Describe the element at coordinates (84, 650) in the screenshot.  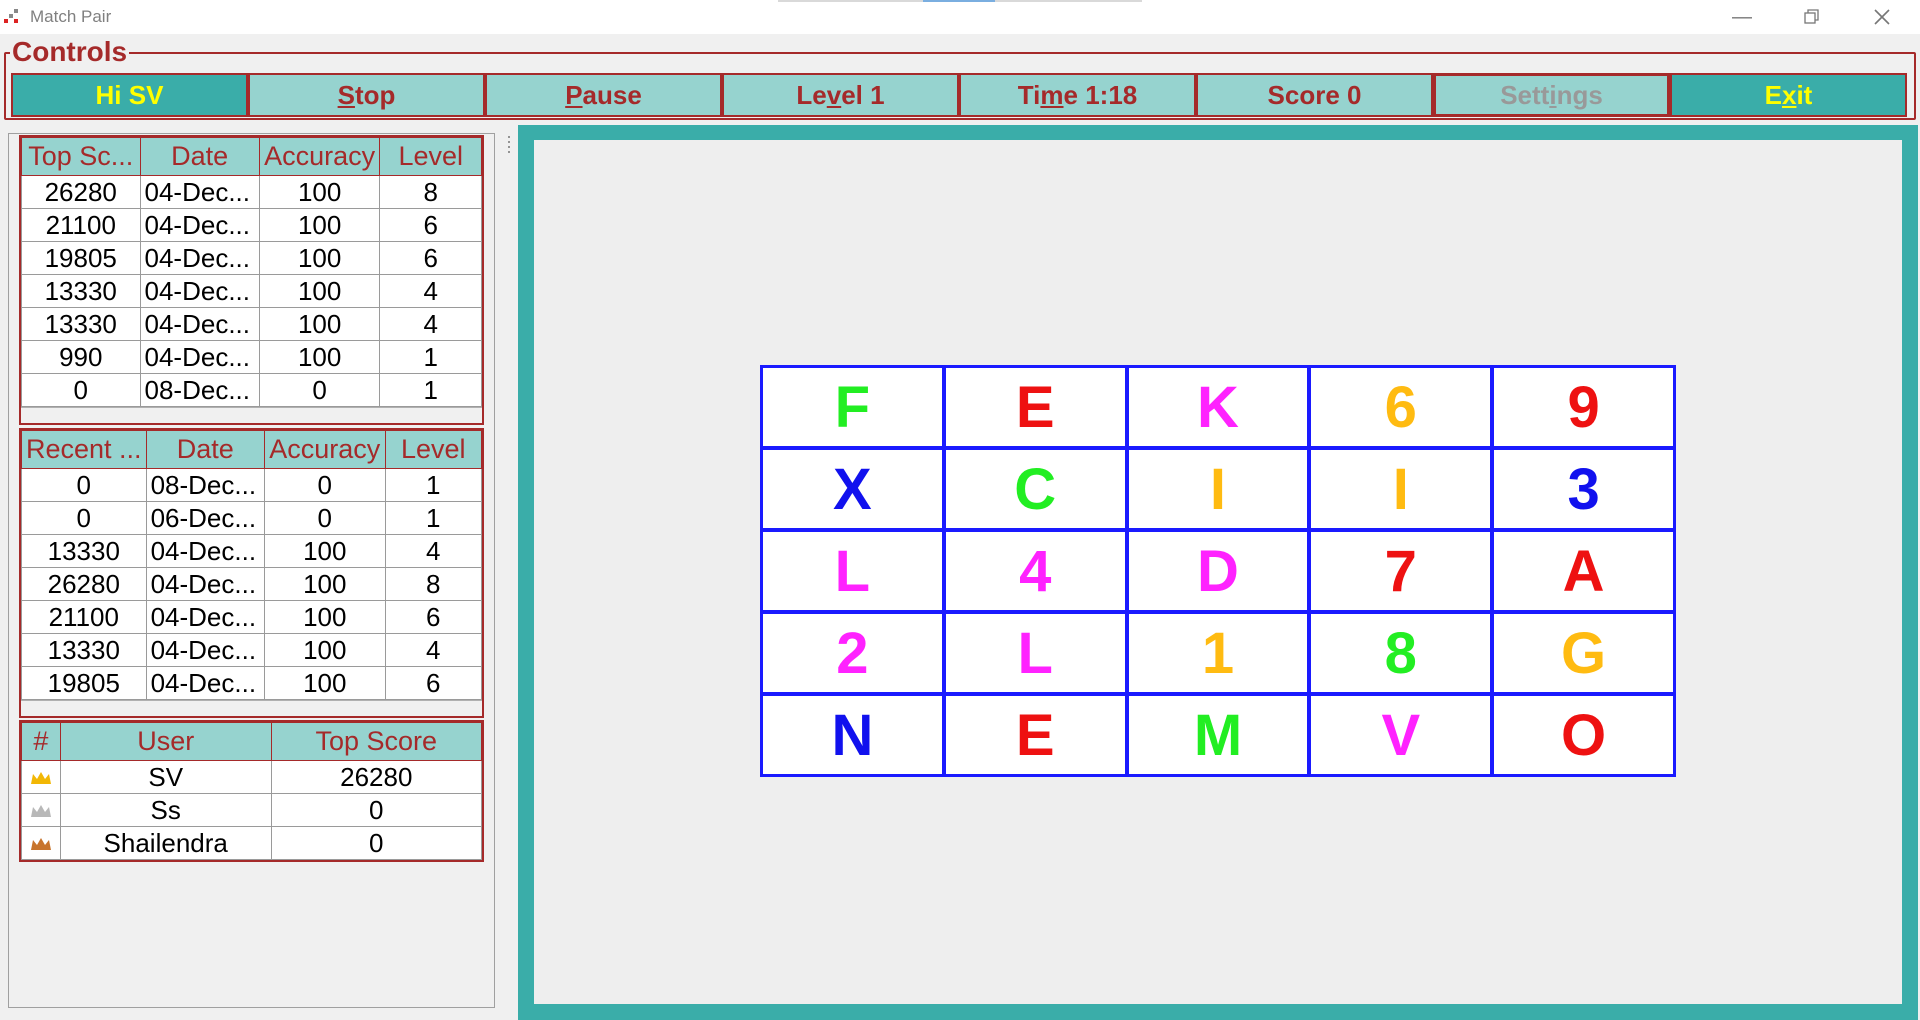
I see `recent-scores-cell: 13330` at that location.